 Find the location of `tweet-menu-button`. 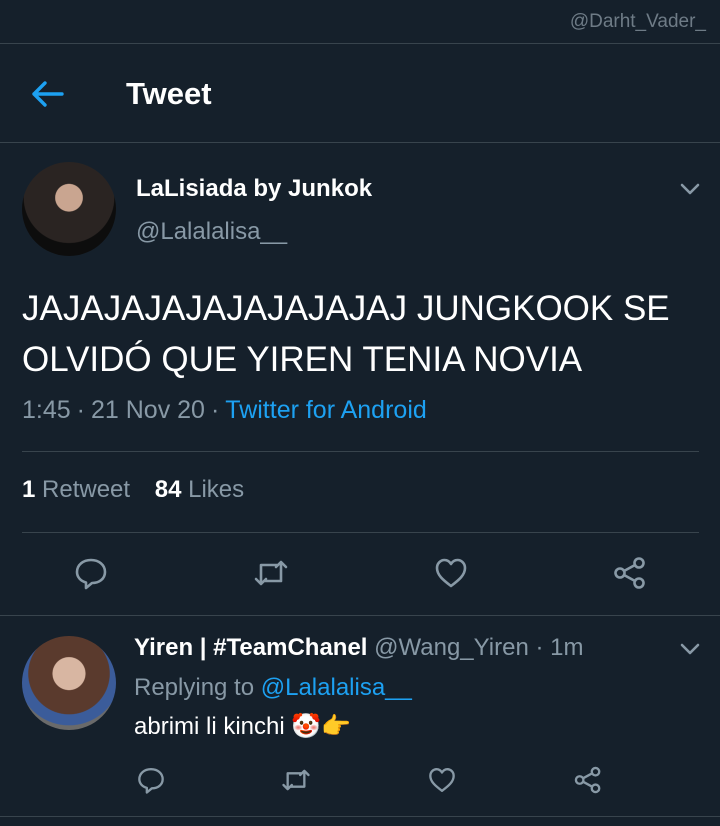

tweet-menu-button is located at coordinates (690, 189).